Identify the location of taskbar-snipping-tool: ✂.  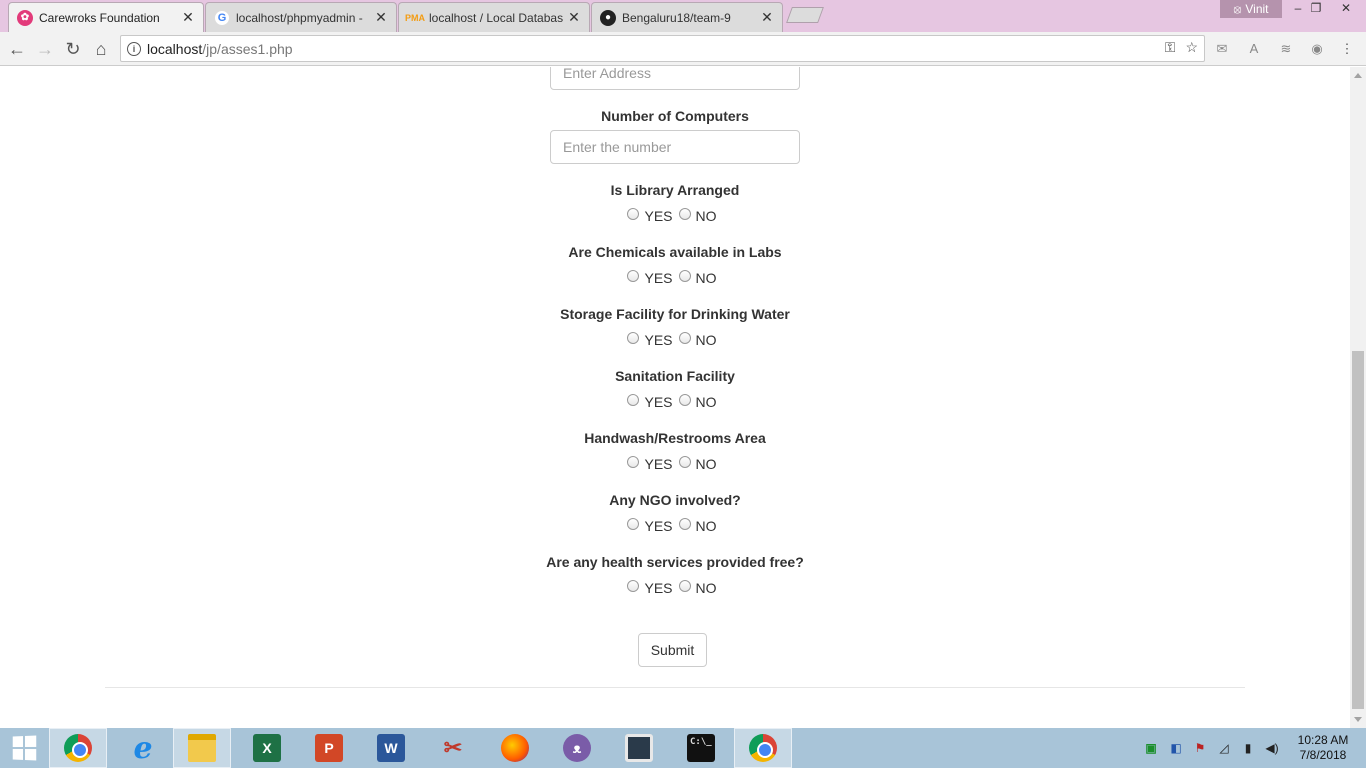
(453, 748).